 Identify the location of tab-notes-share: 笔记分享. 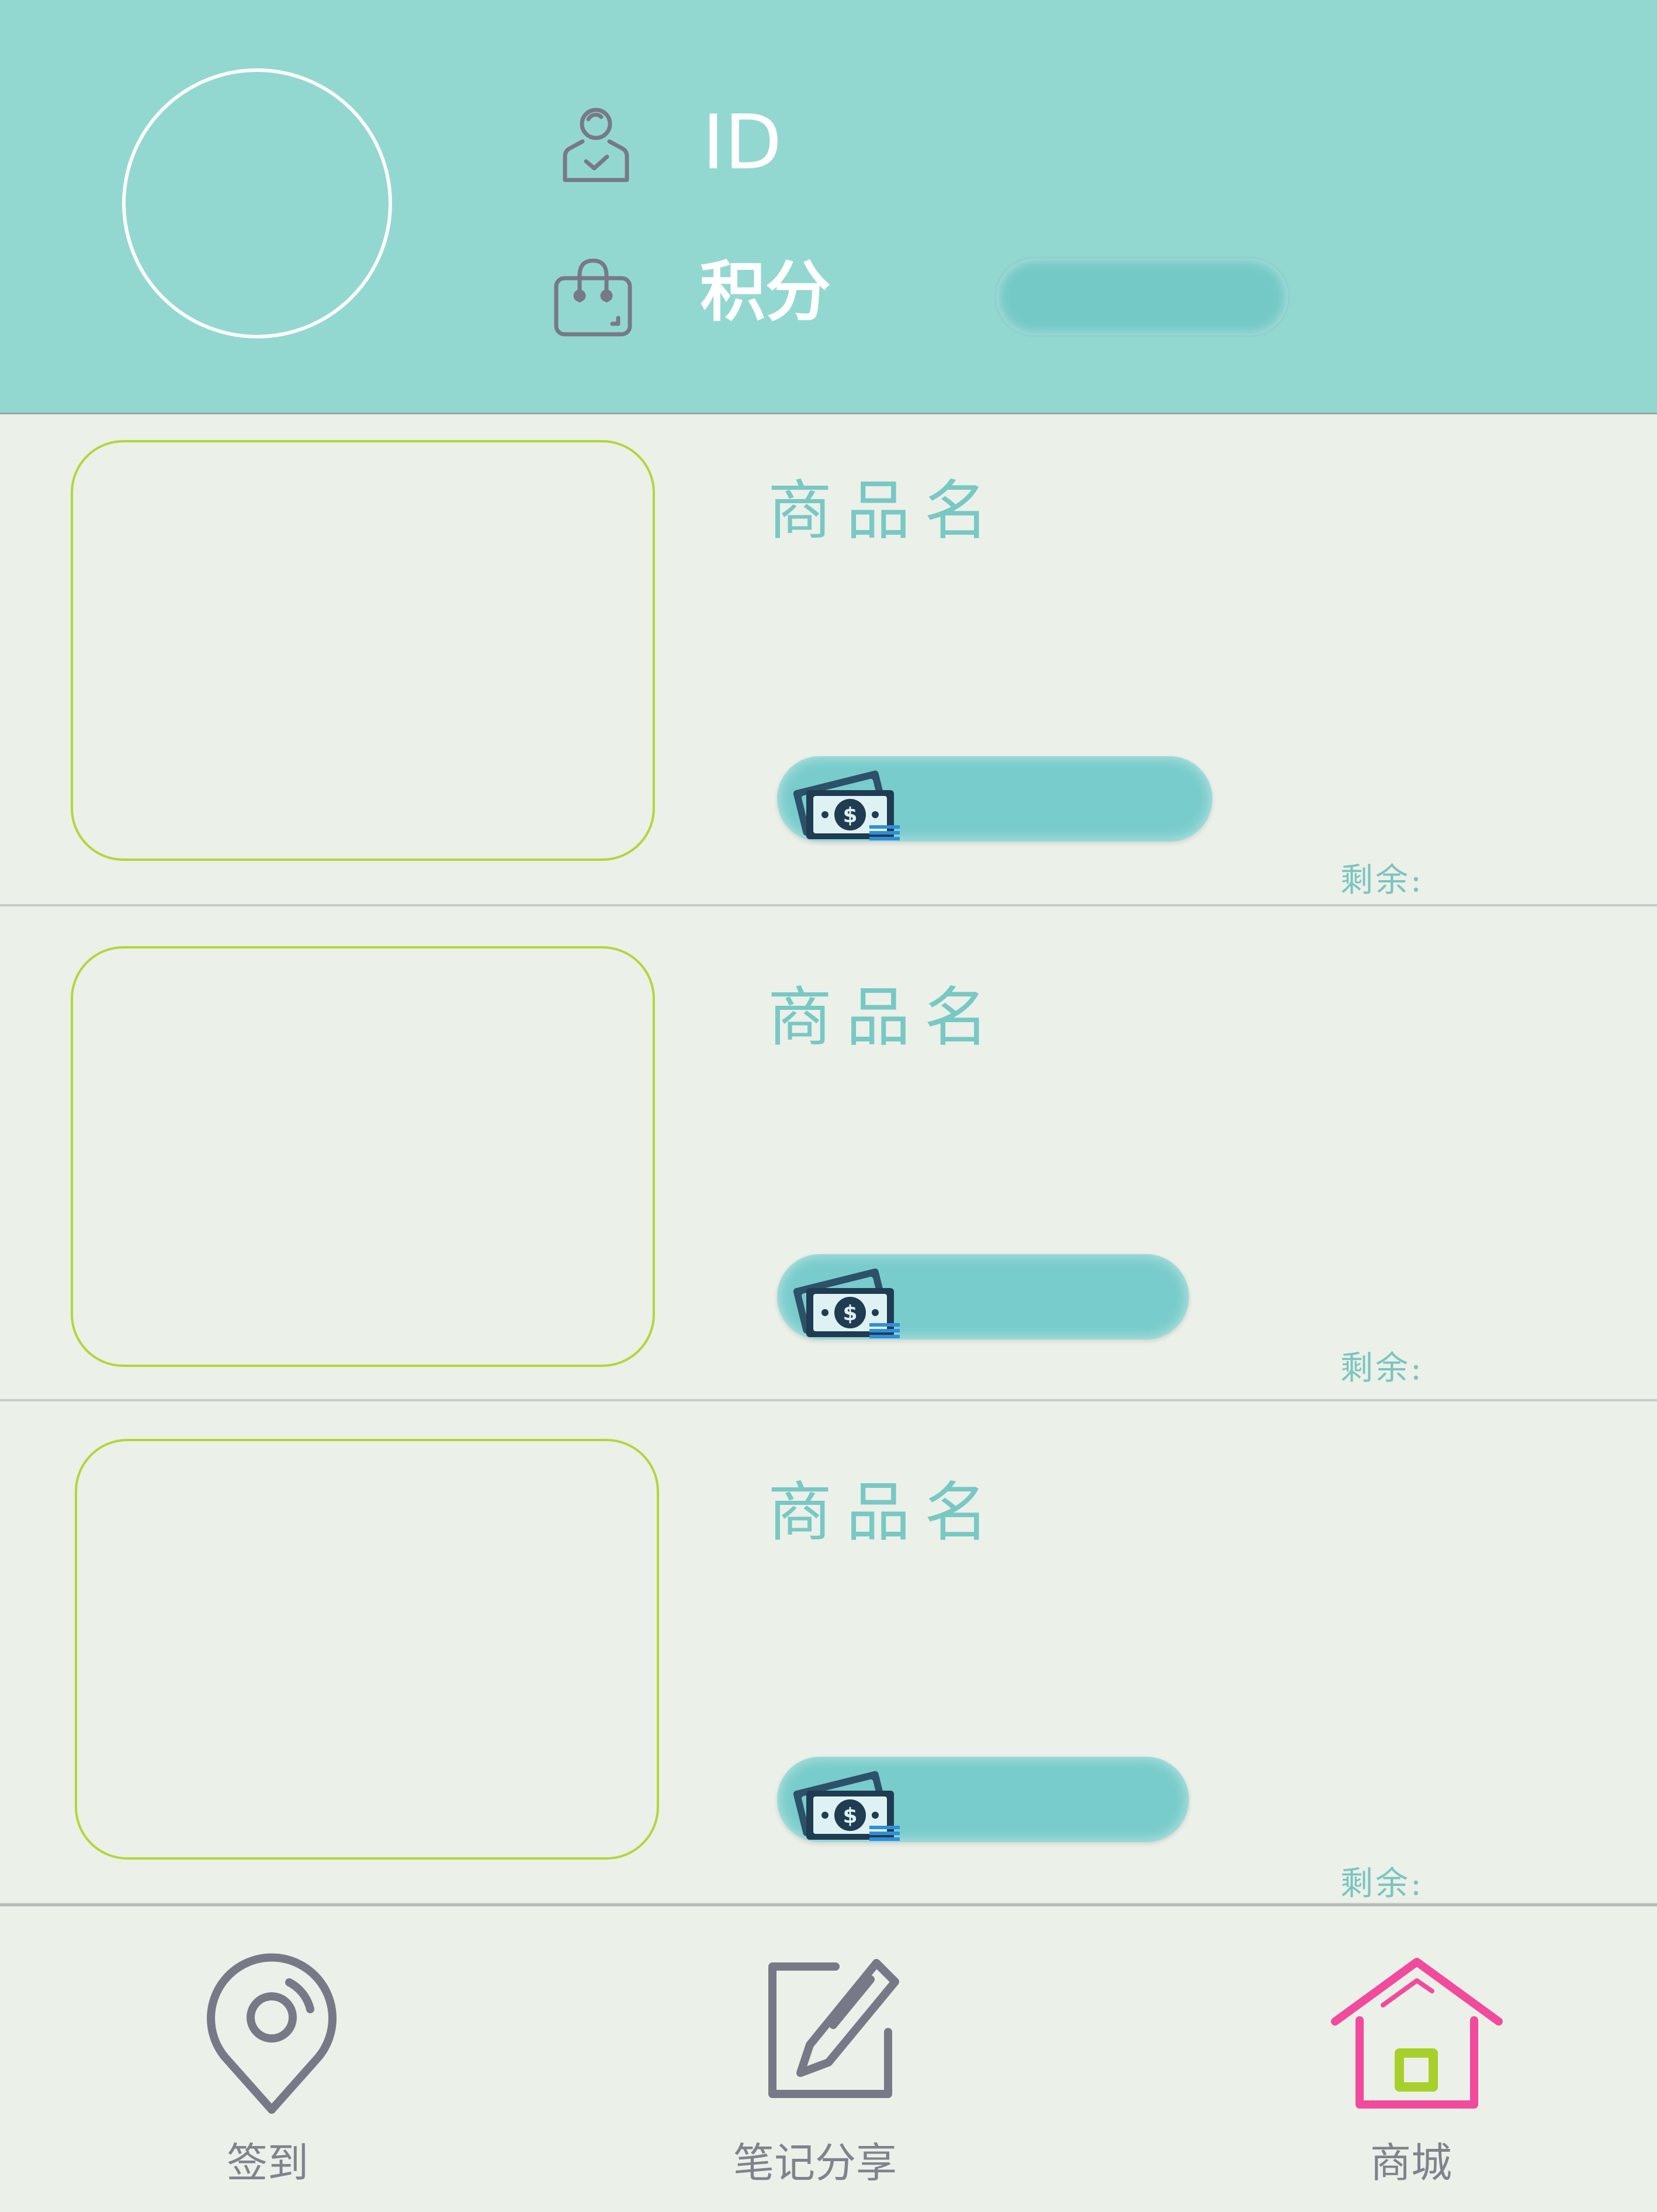
(818, 2055).